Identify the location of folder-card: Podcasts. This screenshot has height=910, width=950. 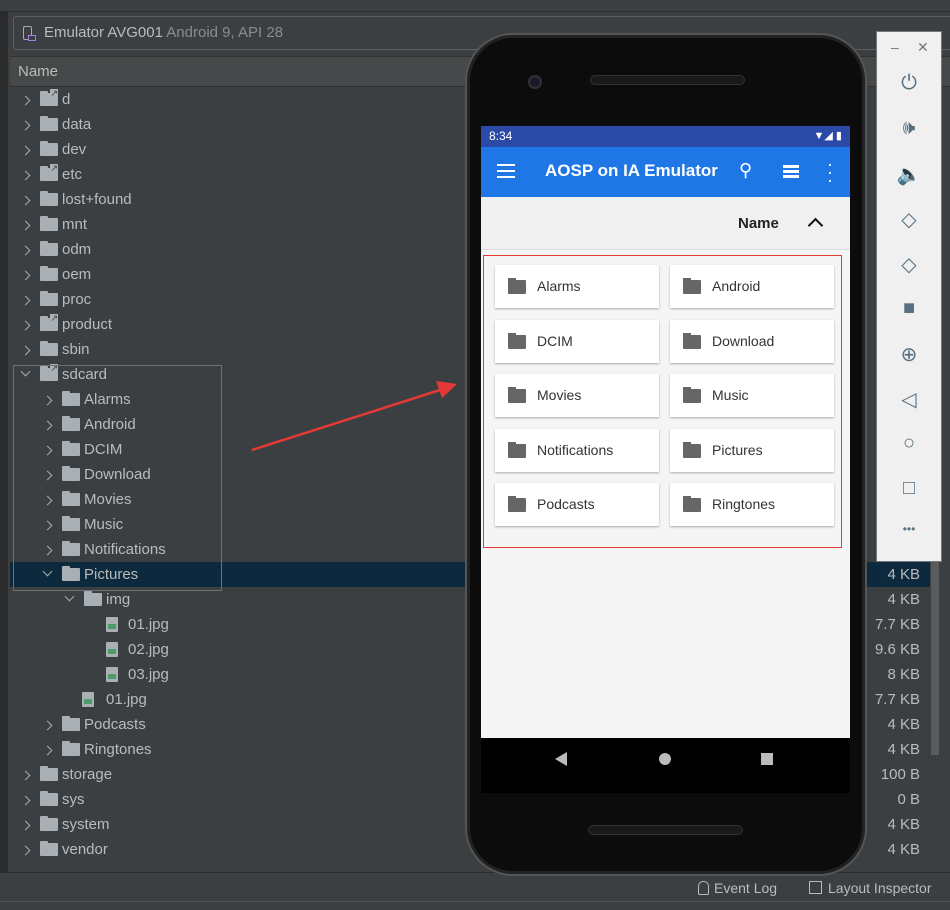
(577, 504).